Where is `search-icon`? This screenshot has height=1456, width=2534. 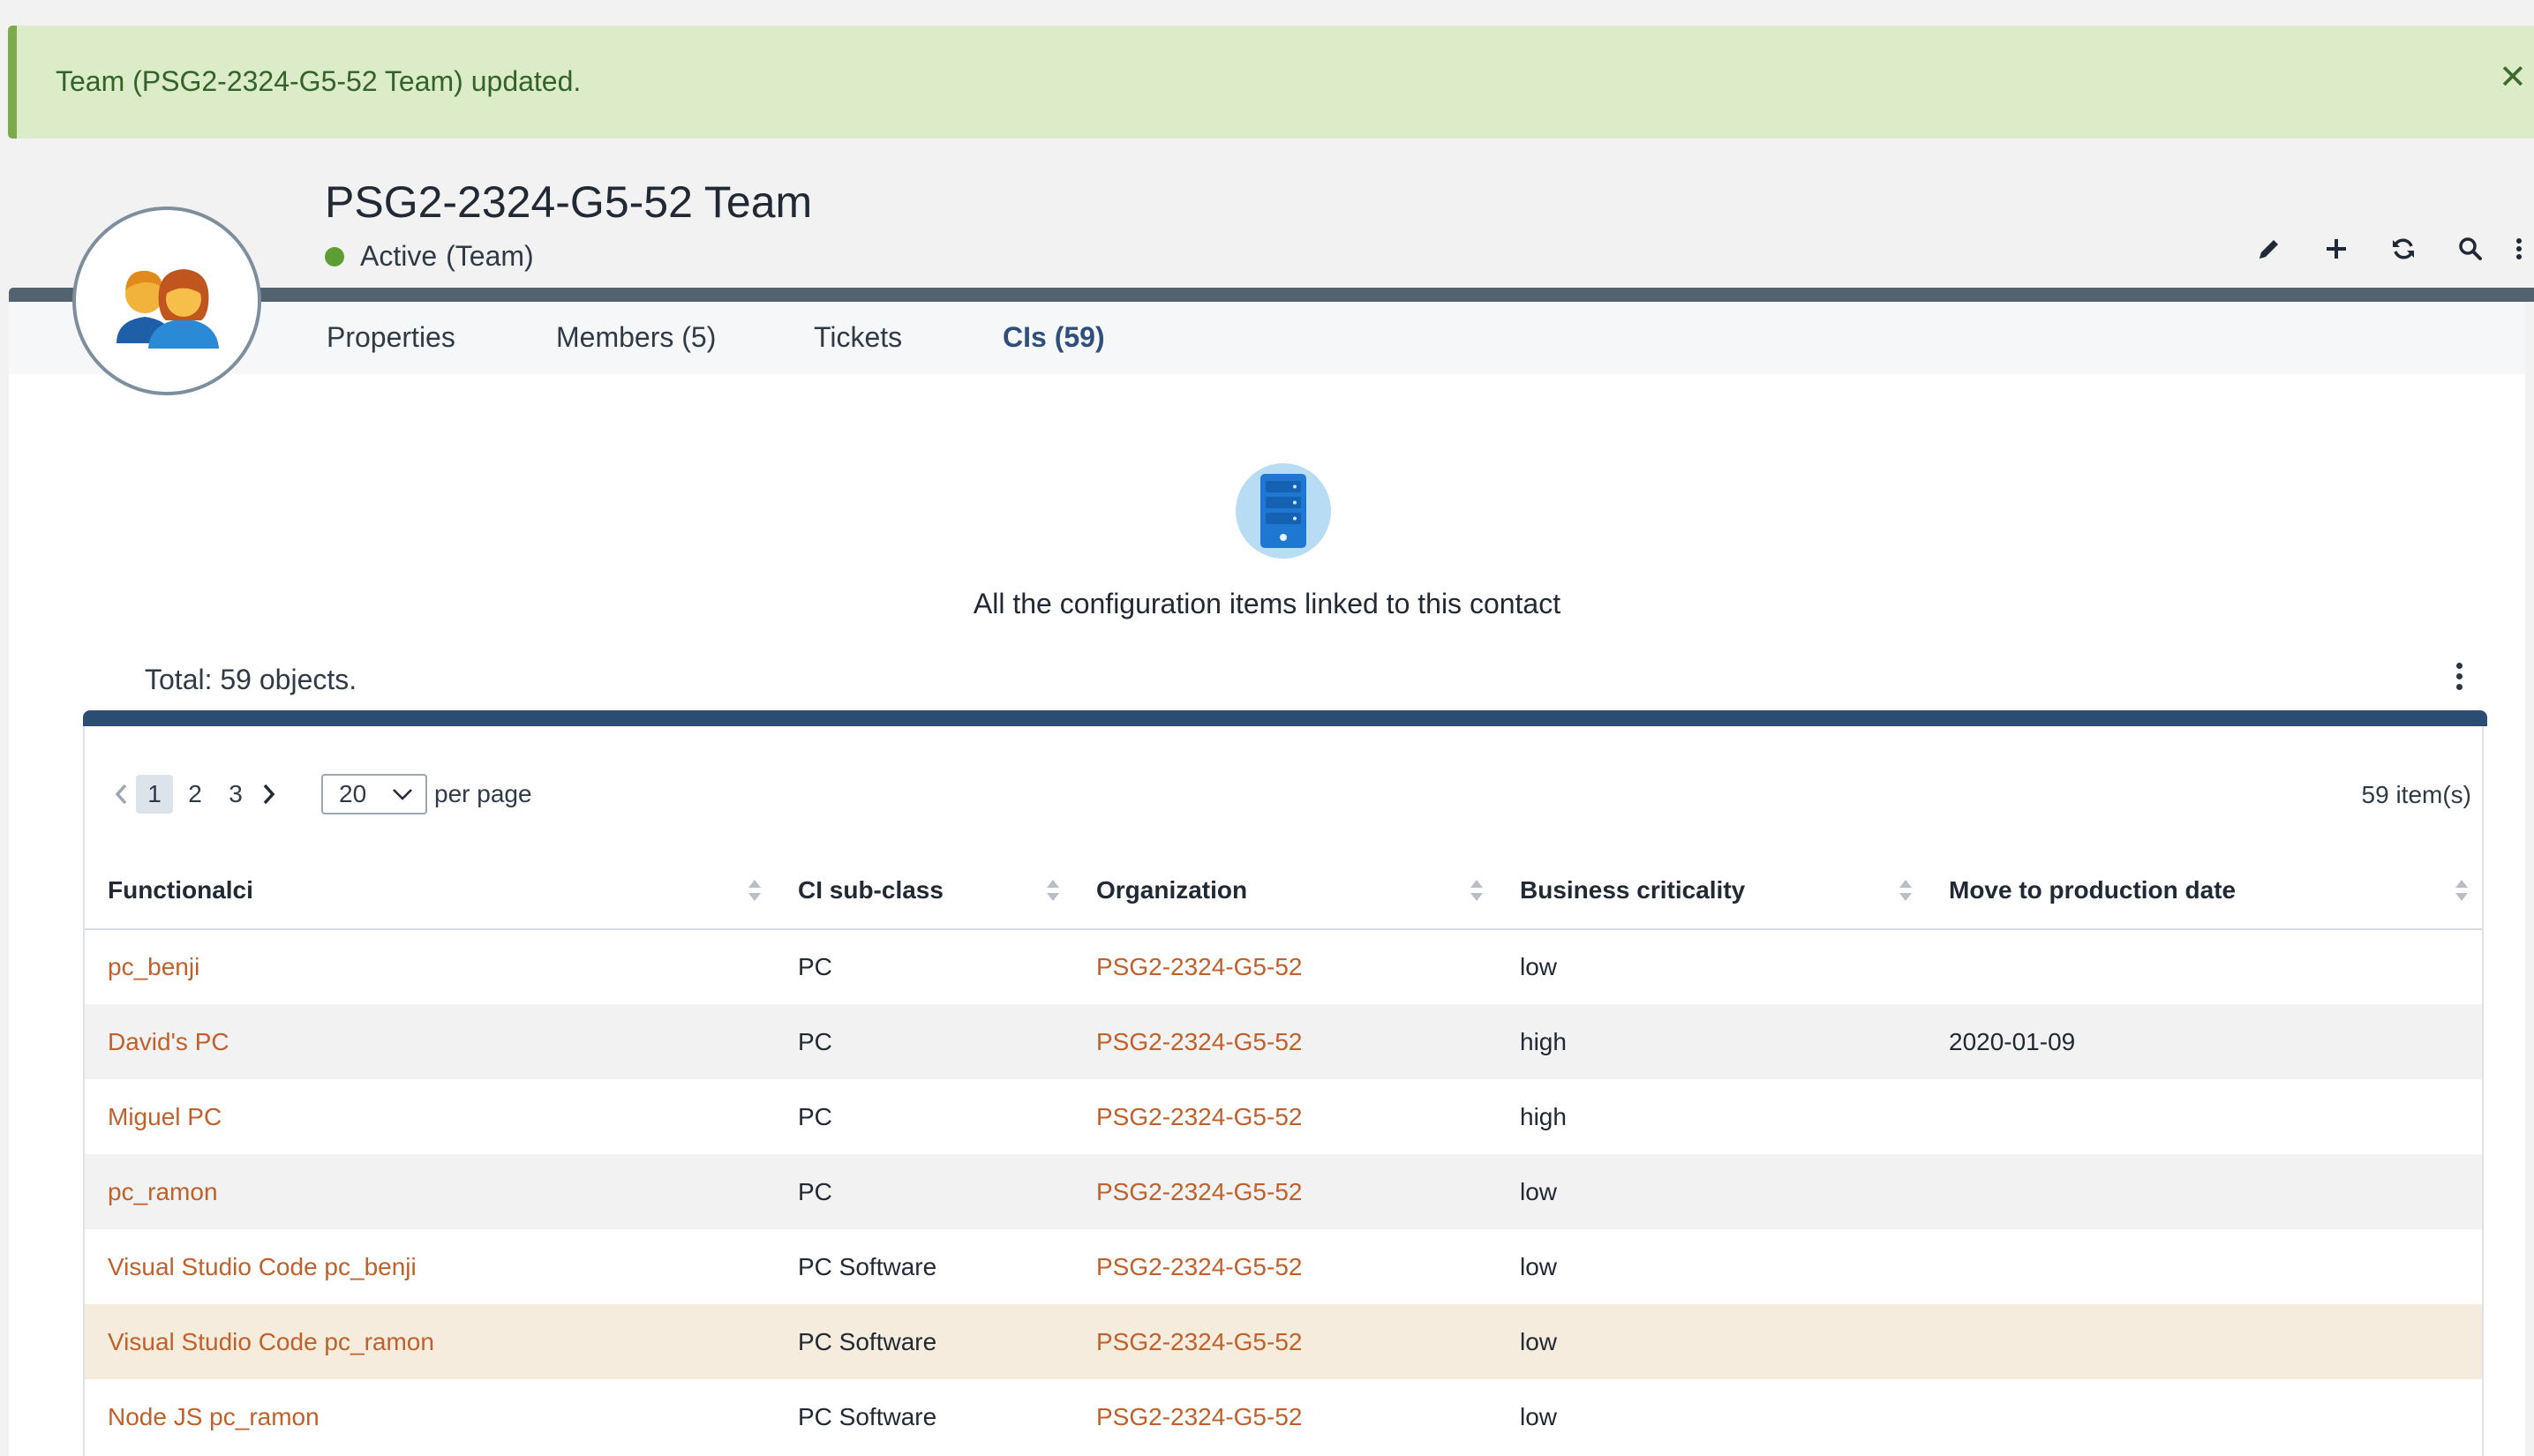 search-icon is located at coordinates (2470, 248).